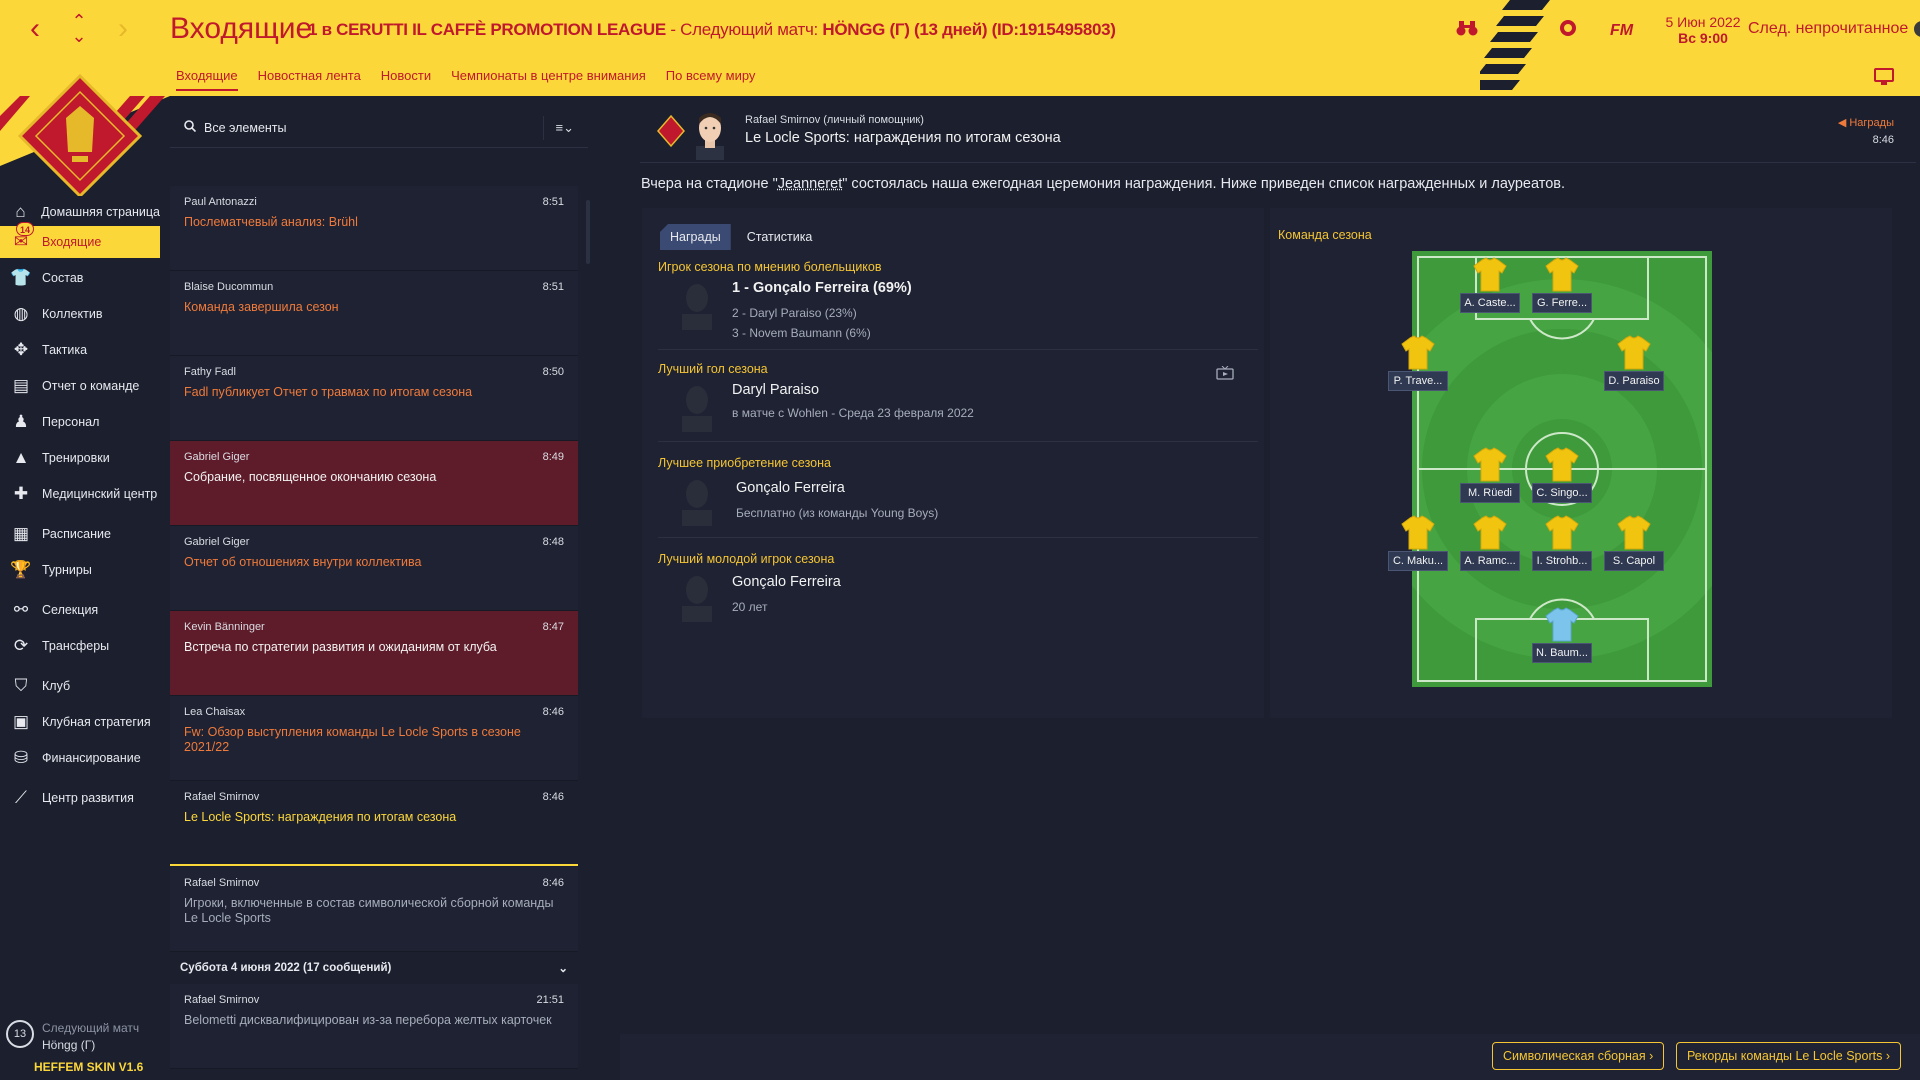 This screenshot has width=1920, height=1080. What do you see at coordinates (79, 29) in the screenshot?
I see `up-down-arrows-icon: ⌃ ⌄` at bounding box center [79, 29].